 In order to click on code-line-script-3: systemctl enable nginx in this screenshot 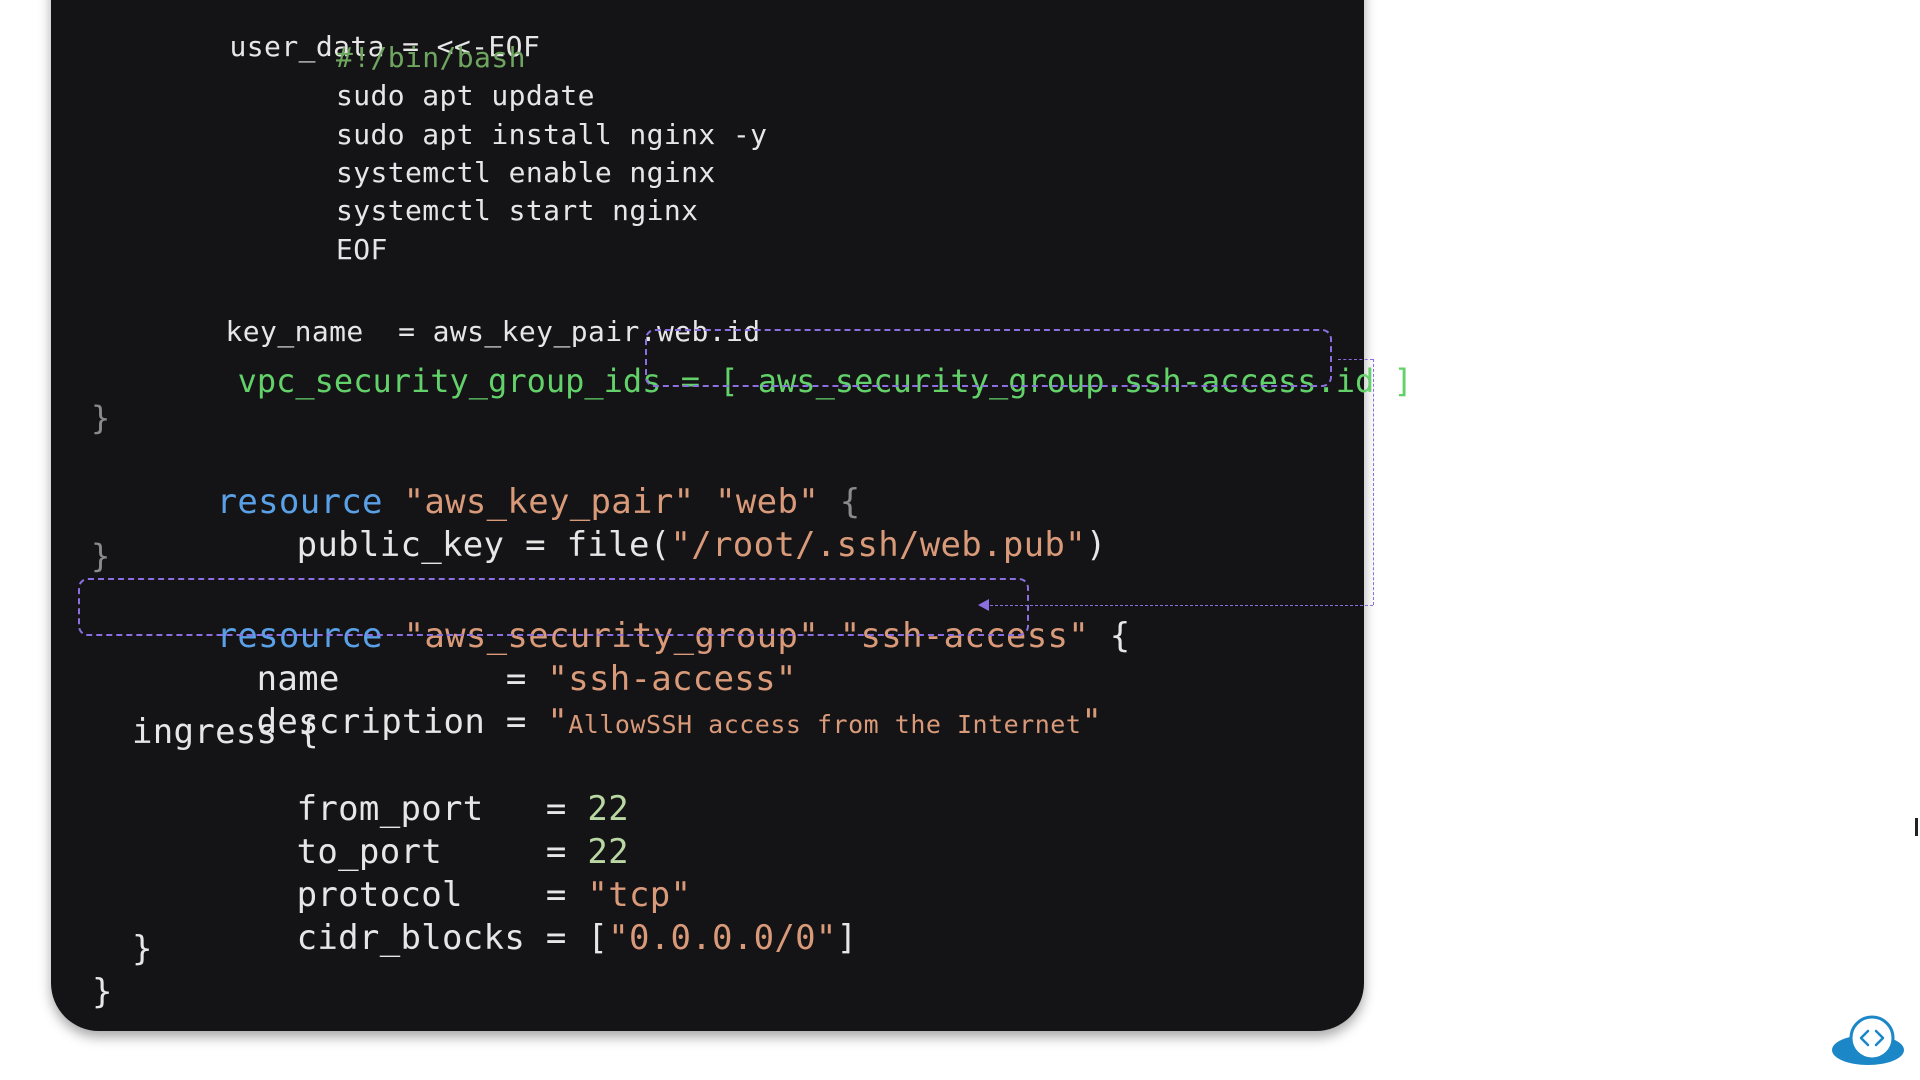, I will do `click(526, 172)`.